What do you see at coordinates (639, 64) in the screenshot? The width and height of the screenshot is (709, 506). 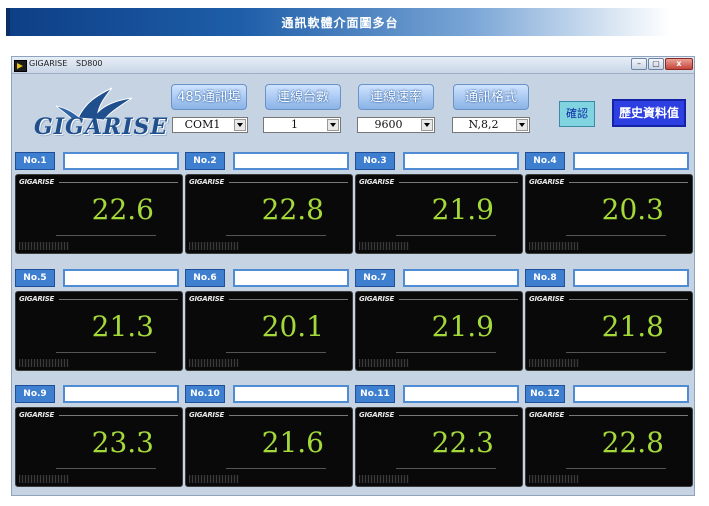 I see `minimize-button: –` at bounding box center [639, 64].